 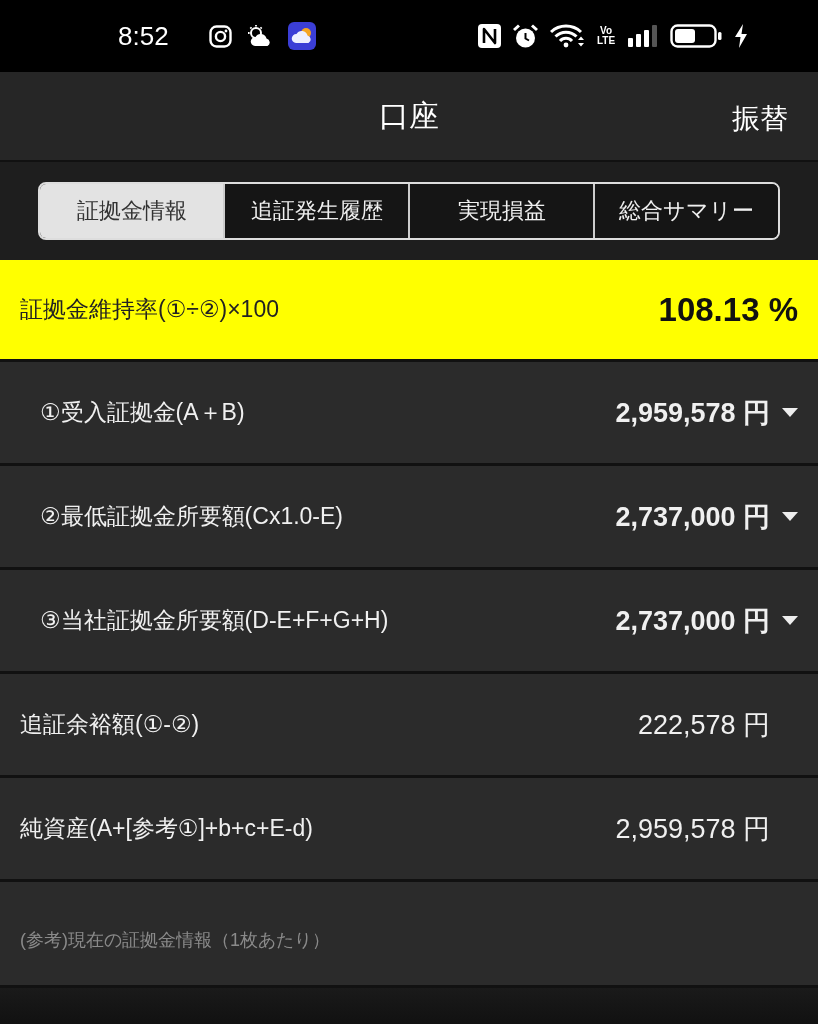 I want to click on note-text: (参考)現在の証拠金情報（1枚あたり）, so click(x=175, y=940).